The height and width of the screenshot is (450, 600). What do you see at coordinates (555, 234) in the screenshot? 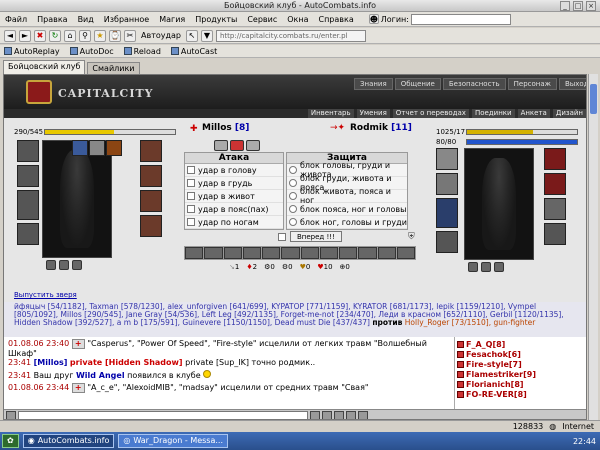
I see `enemy-boots-slot` at bounding box center [555, 234].